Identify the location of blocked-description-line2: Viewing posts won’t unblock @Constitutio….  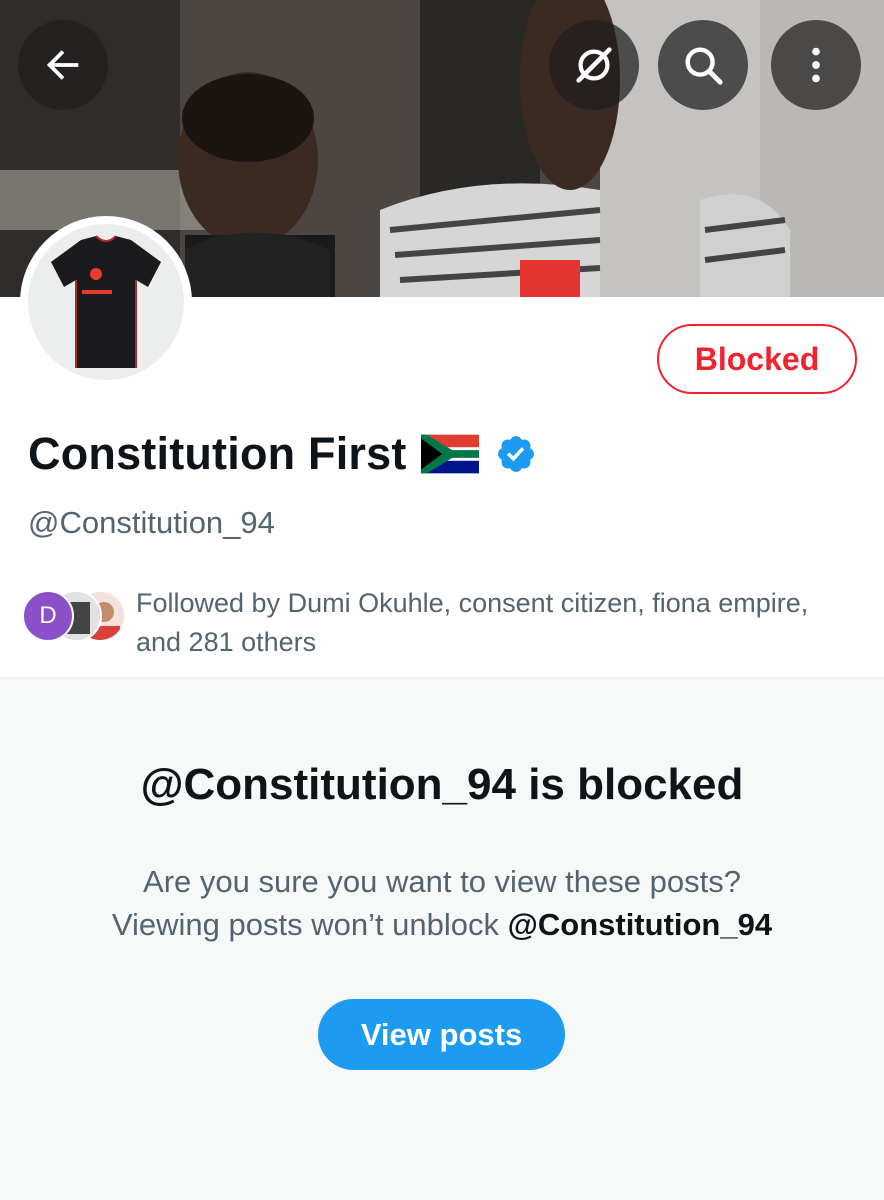
(442, 924).